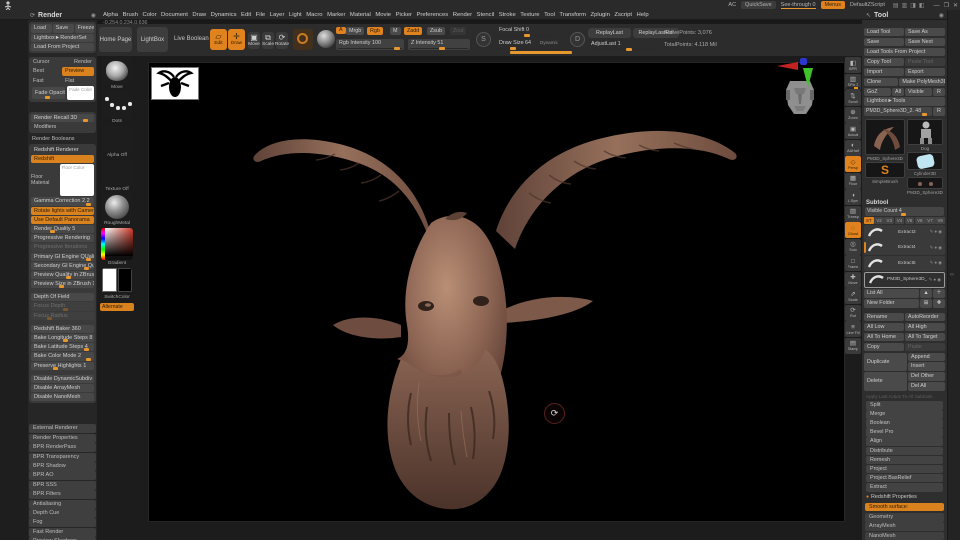 The width and height of the screenshot is (960, 540). Describe the element at coordinates (53, 139) in the screenshot. I see `render-booleans-label: Render Booleans` at that location.